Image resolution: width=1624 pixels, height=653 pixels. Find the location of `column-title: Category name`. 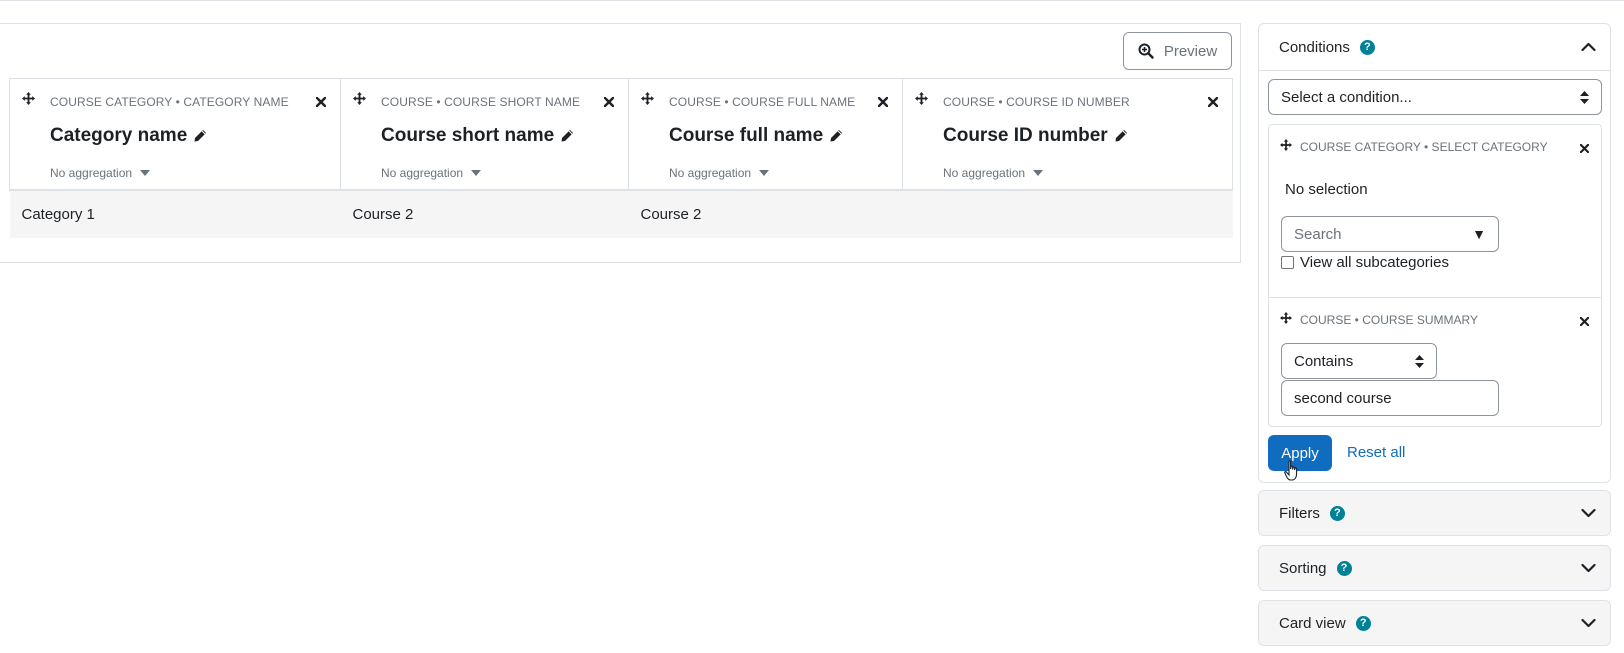

column-title: Category name is located at coordinates (128, 136).